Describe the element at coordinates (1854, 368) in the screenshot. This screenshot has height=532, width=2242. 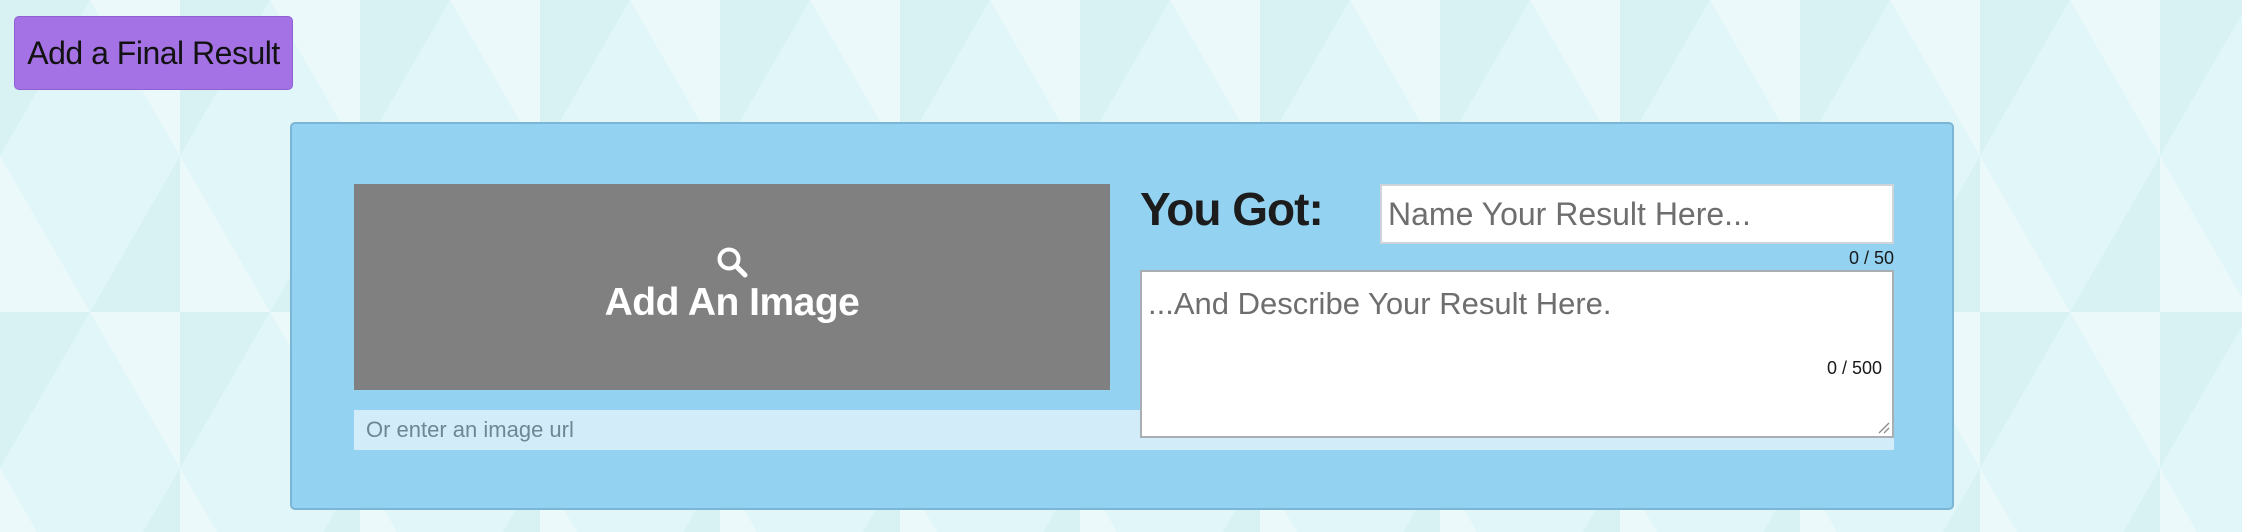
I see `result-description-char-count: 0 / 500` at that location.